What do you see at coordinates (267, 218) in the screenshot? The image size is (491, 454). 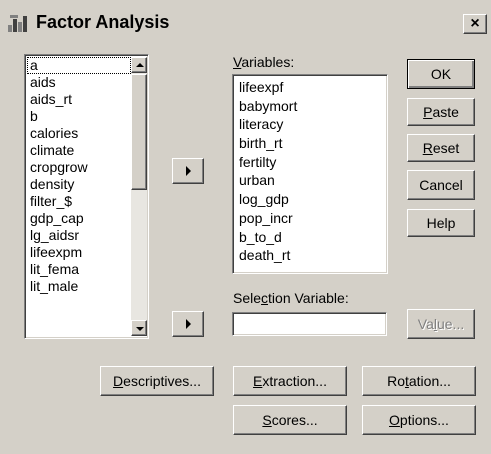 I see `variable-list-item: pop_incr` at bounding box center [267, 218].